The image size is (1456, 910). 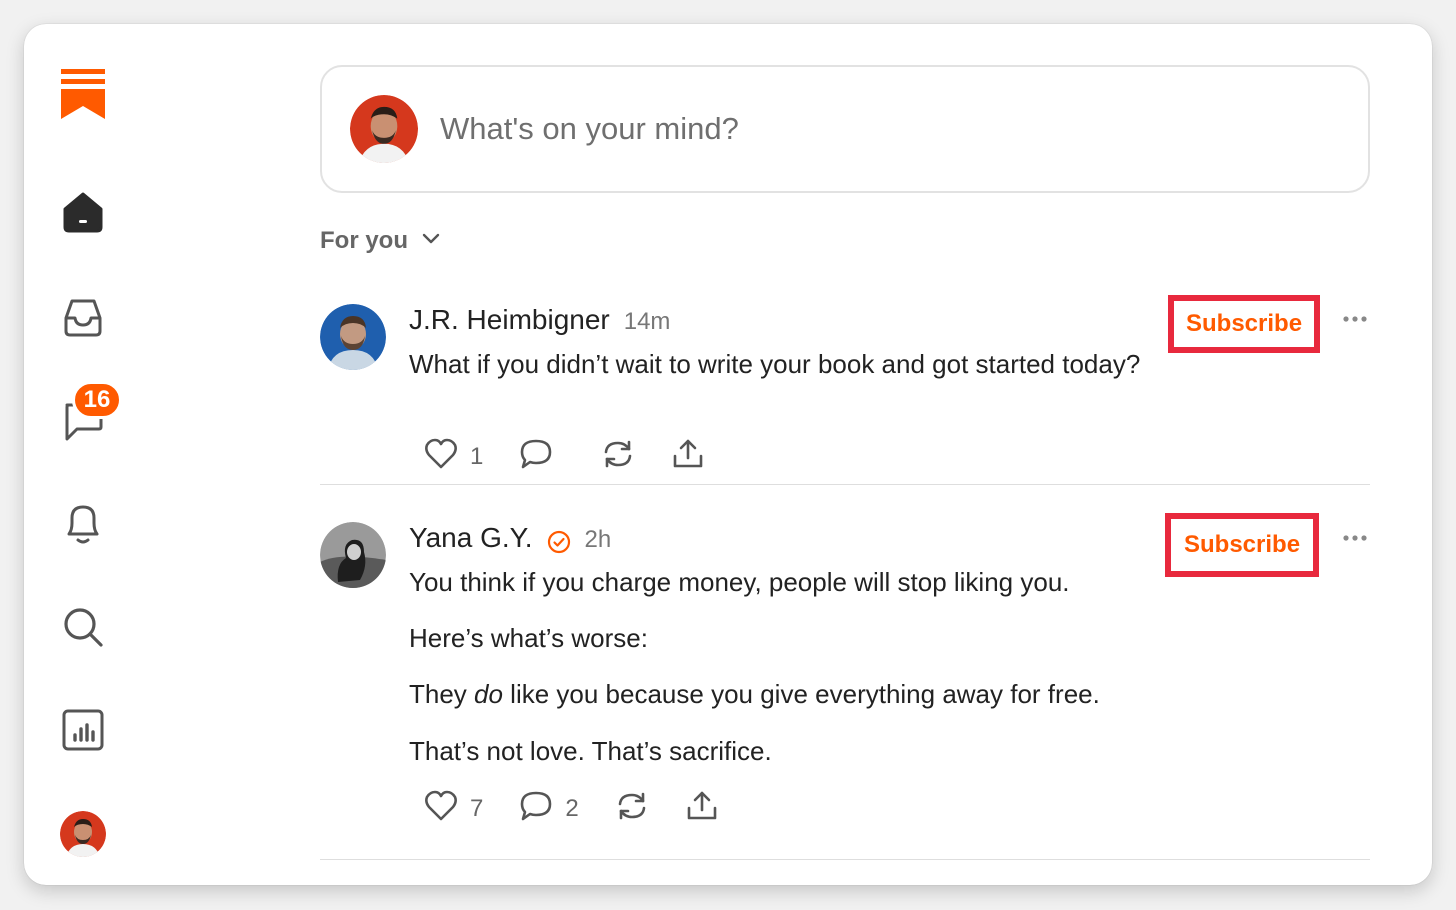 I want to click on sidebar-item-inbox, so click(x=83, y=317).